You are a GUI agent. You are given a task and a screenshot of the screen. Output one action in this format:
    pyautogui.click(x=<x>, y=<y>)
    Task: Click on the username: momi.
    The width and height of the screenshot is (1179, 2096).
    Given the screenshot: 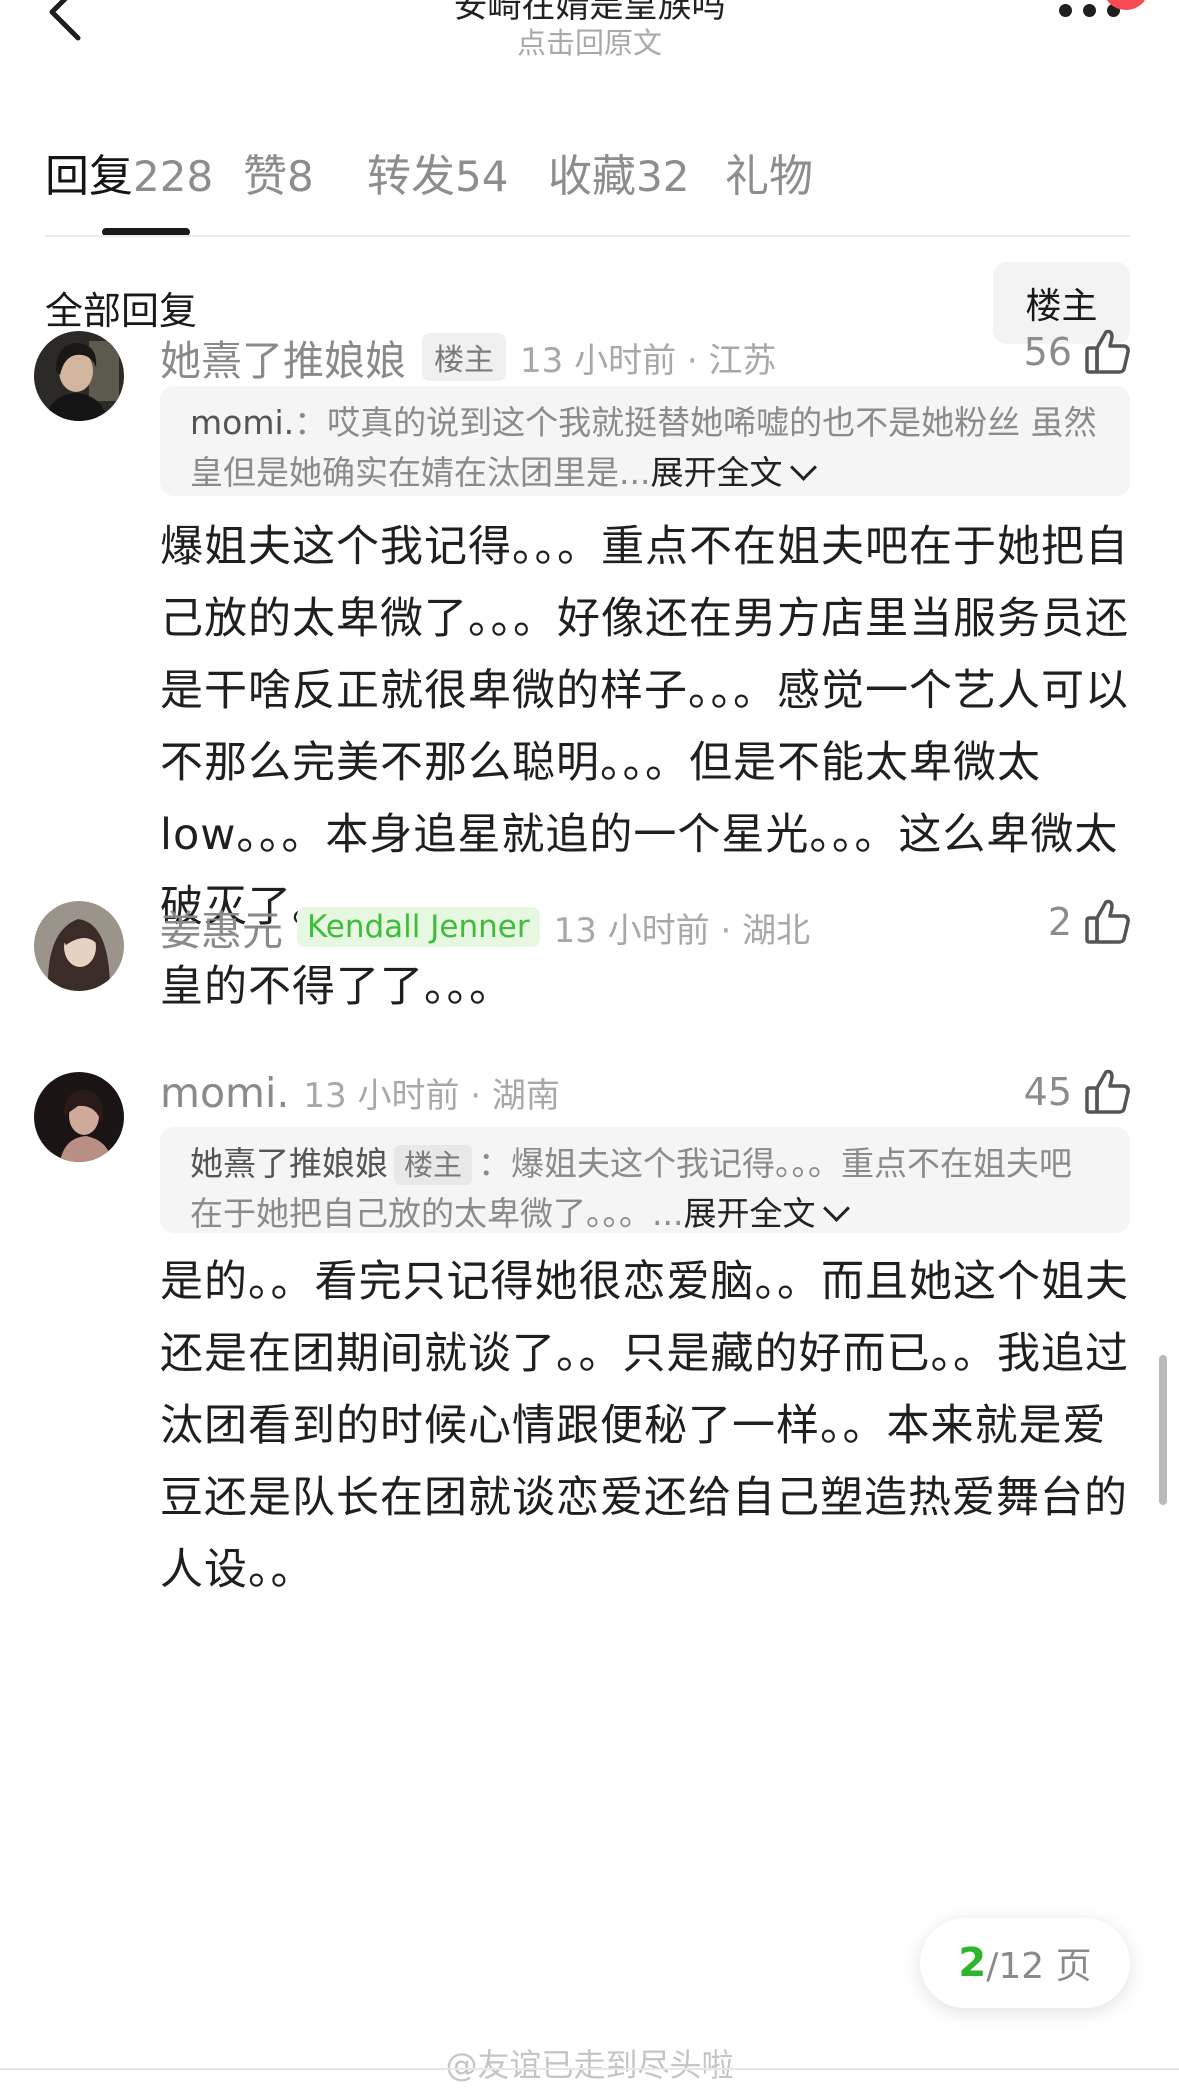 What is the action you would take?
    pyautogui.click(x=224, y=1093)
    